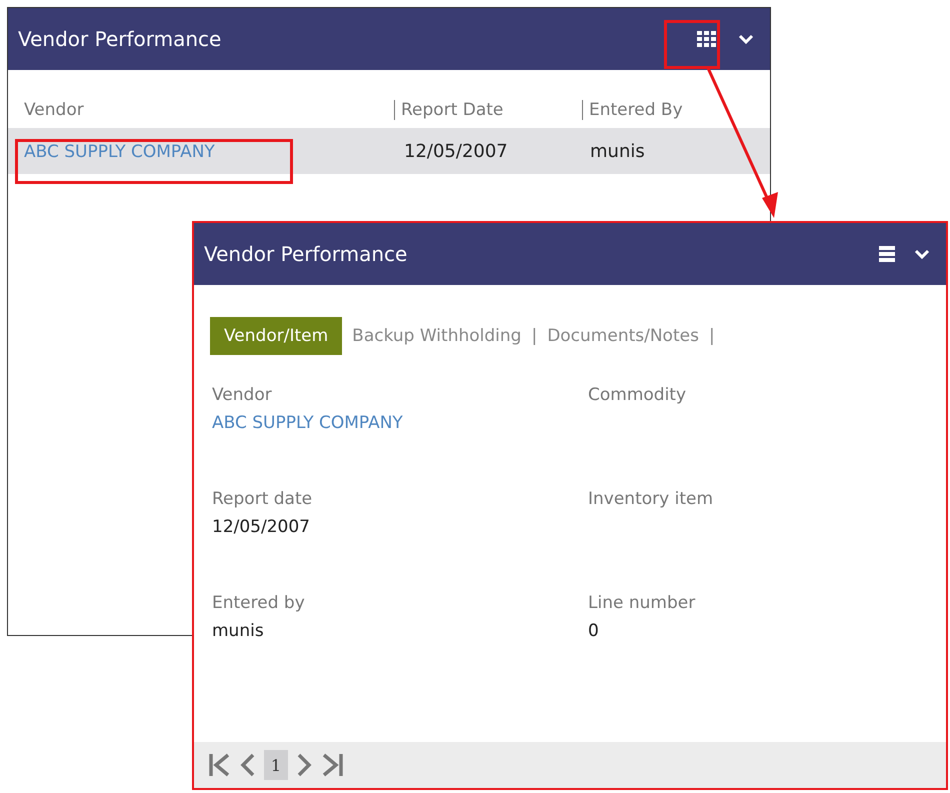  What do you see at coordinates (238, 631) in the screenshot?
I see `field-value: munis` at bounding box center [238, 631].